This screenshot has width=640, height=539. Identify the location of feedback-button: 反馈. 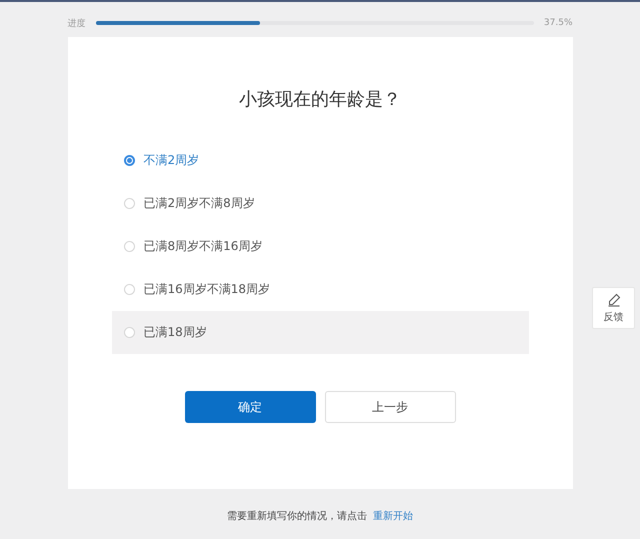
(613, 308).